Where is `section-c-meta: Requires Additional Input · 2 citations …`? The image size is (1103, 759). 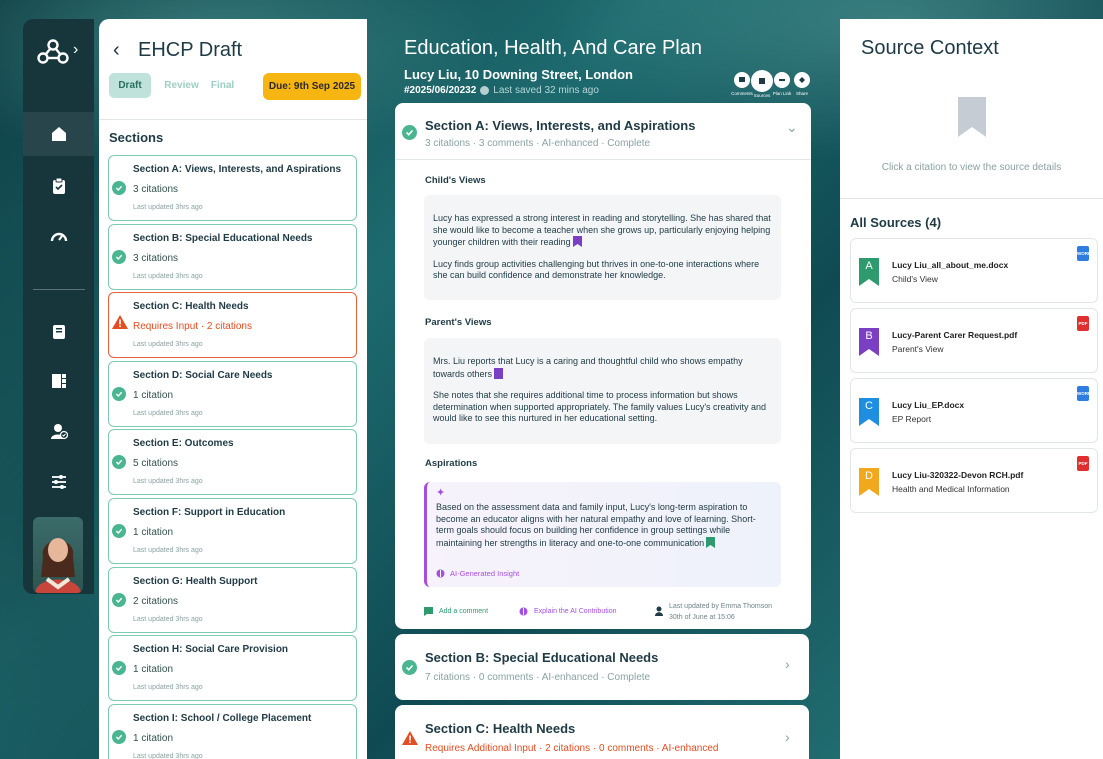 section-c-meta: Requires Additional Input · 2 citations … is located at coordinates (572, 748).